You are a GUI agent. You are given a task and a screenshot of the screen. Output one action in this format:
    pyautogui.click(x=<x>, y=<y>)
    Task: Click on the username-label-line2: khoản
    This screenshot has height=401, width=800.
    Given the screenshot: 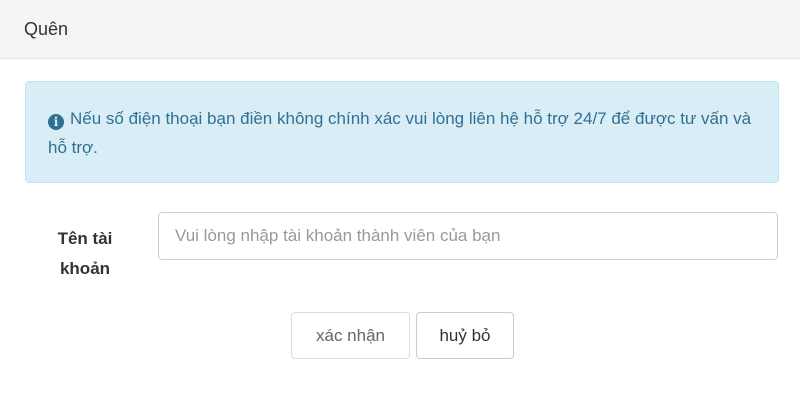 What is the action you would take?
    pyautogui.click(x=85, y=268)
    